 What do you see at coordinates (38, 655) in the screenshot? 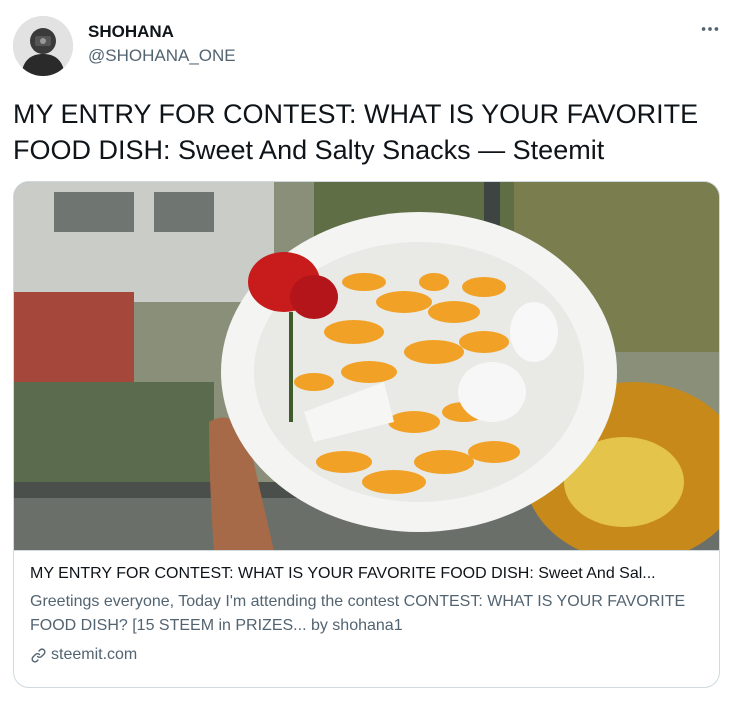
I see `link-icon` at bounding box center [38, 655].